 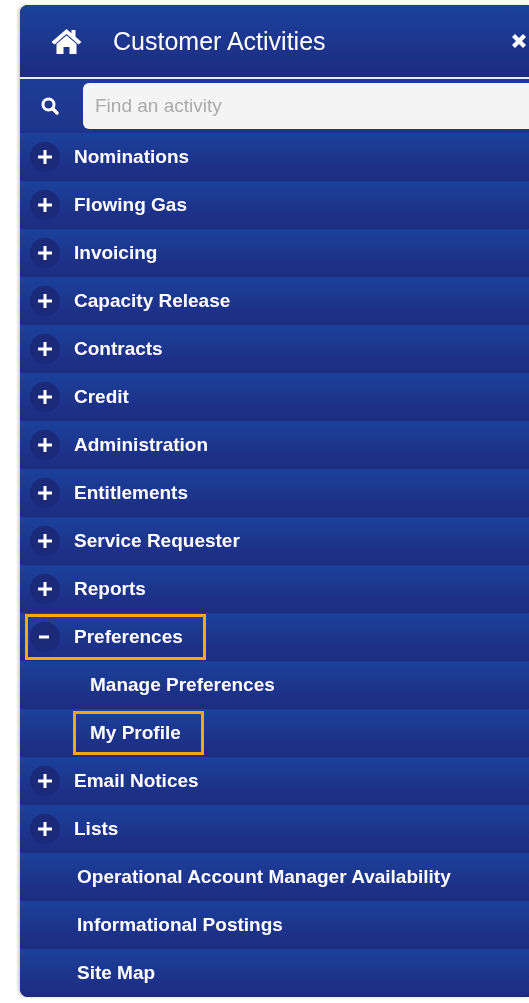 What do you see at coordinates (306, 106) in the screenshot?
I see `search-field: Find an activity` at bounding box center [306, 106].